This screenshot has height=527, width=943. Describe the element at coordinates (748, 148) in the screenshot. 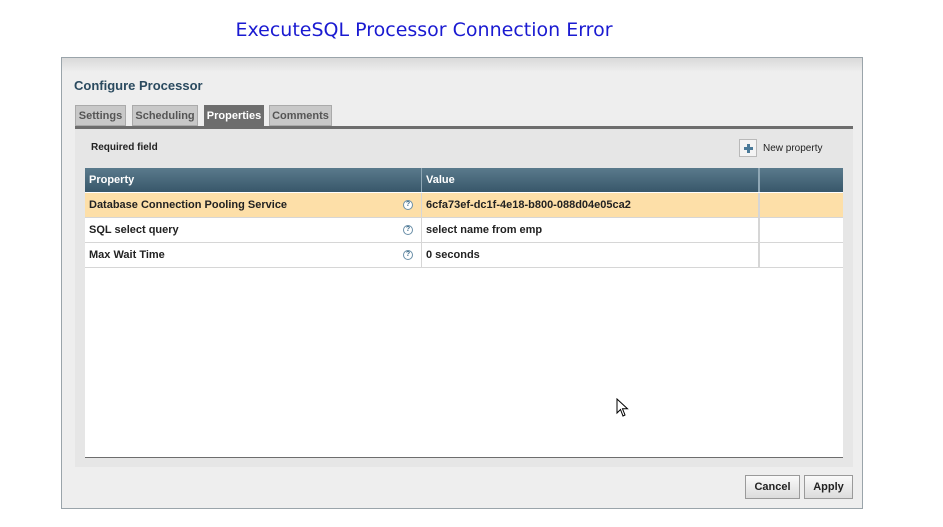

I see `plus-icon` at that location.